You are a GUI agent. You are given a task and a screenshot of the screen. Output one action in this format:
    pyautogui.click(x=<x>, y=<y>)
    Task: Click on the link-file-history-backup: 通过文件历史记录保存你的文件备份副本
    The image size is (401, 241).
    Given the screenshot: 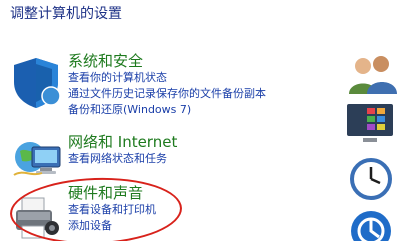 What is the action you would take?
    pyautogui.click(x=167, y=94)
    